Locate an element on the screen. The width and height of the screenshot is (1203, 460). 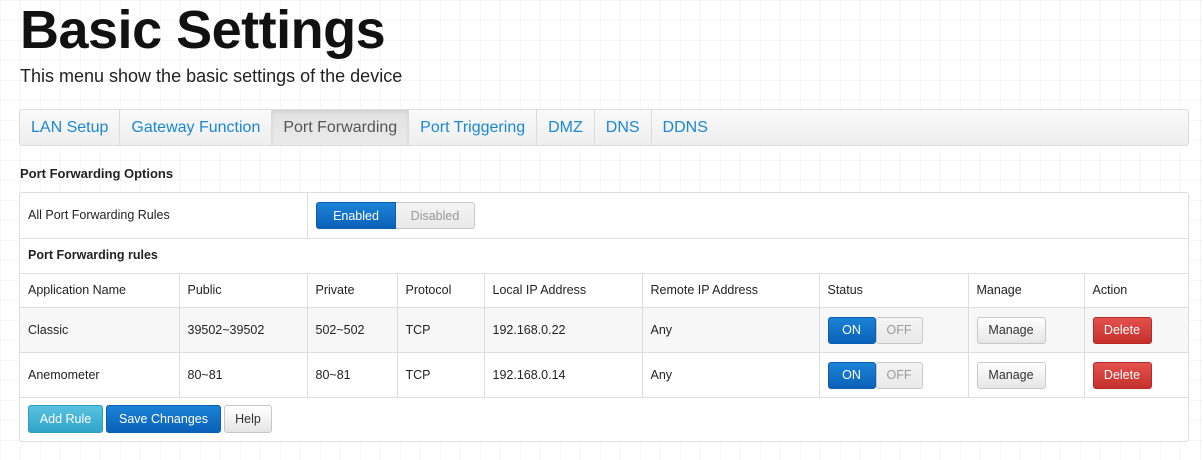
column-header-remote-ip: Remote IP Address is located at coordinates (730, 290).